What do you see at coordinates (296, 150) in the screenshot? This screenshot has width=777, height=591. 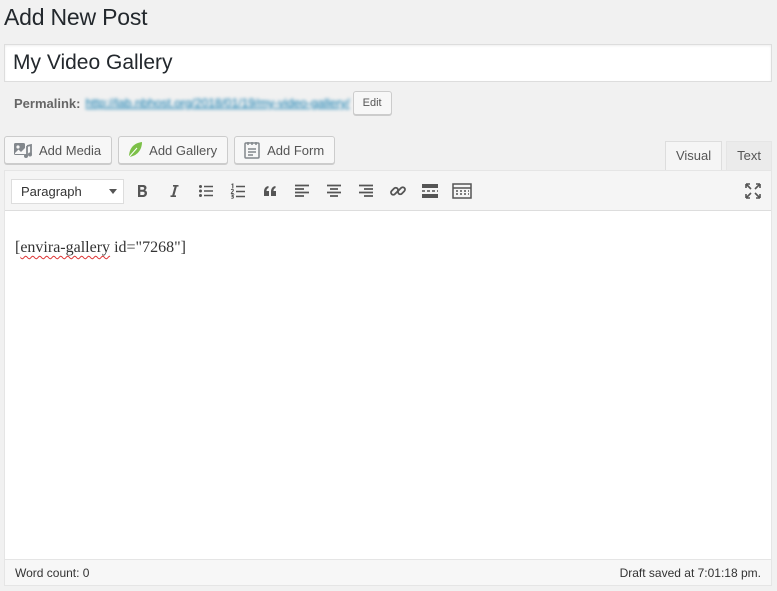 I see `add-form-label: Add Form` at bounding box center [296, 150].